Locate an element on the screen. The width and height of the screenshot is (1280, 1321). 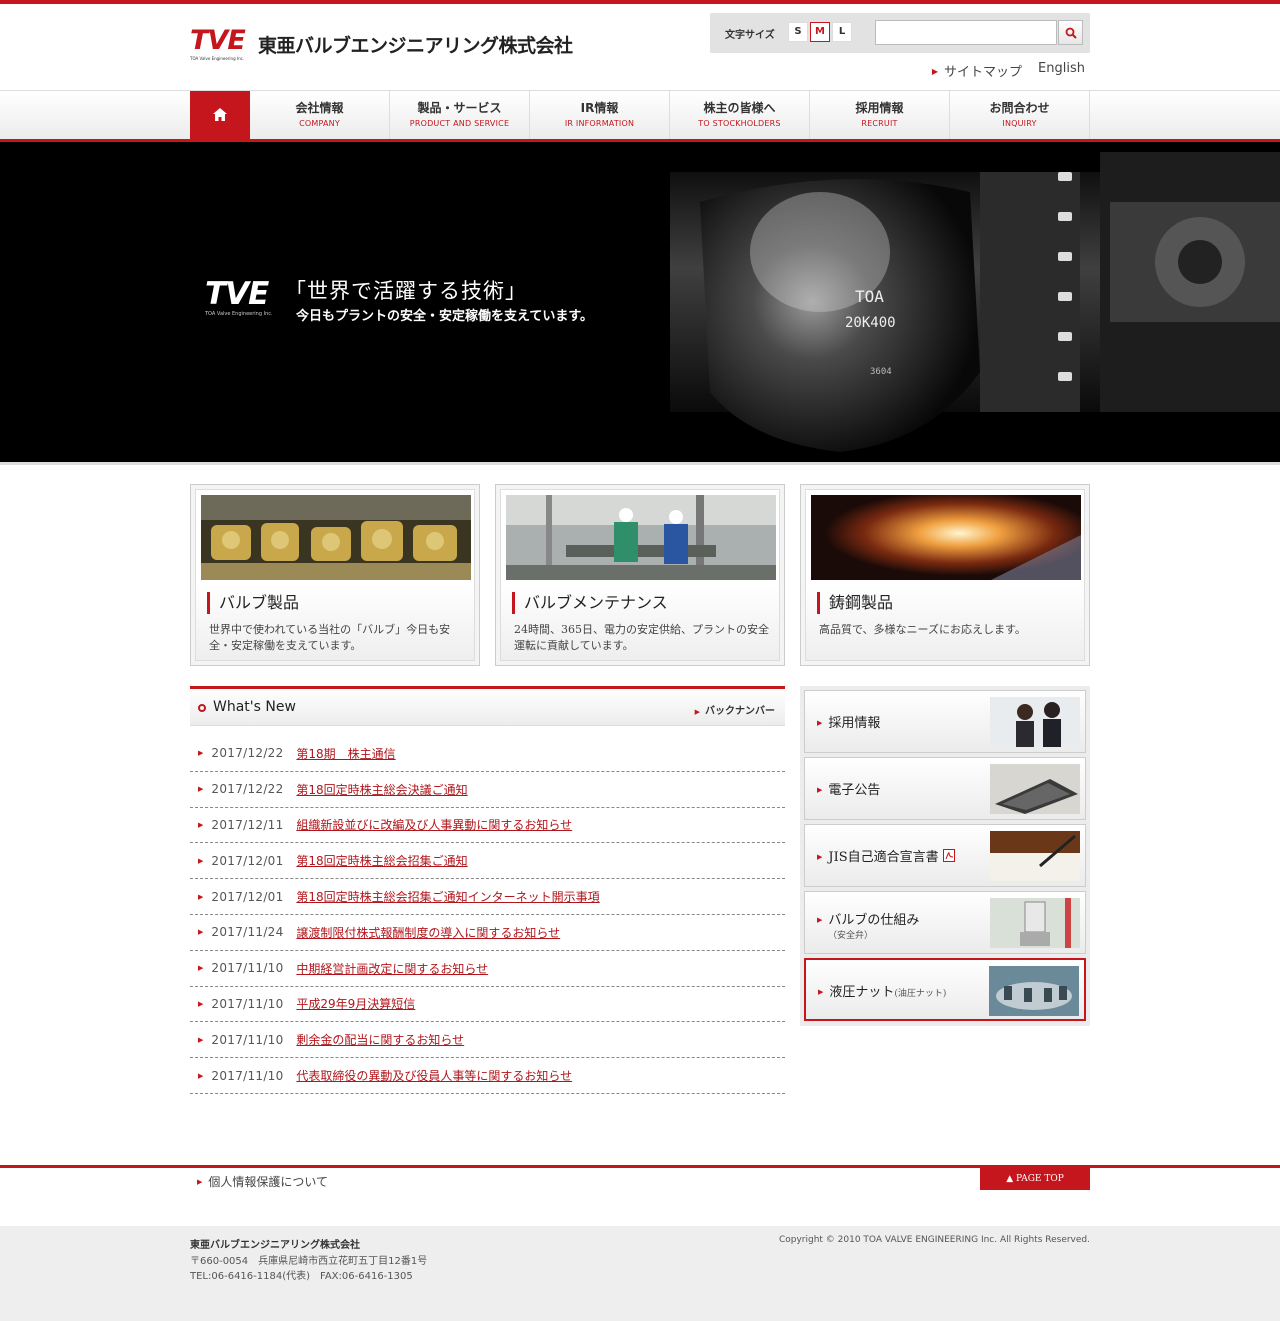
font-size-label: 文字サイズ is located at coordinates (750, 35).